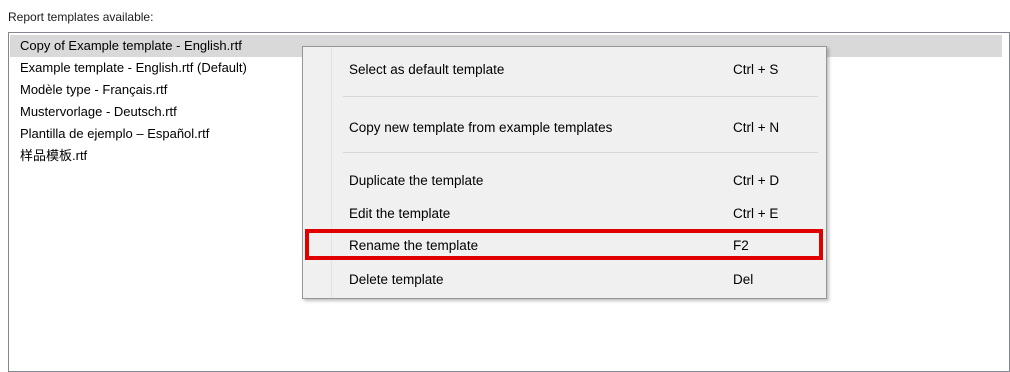  What do you see at coordinates (48, 156) in the screenshot?
I see `template-list-item: 样品模板.rtf` at bounding box center [48, 156].